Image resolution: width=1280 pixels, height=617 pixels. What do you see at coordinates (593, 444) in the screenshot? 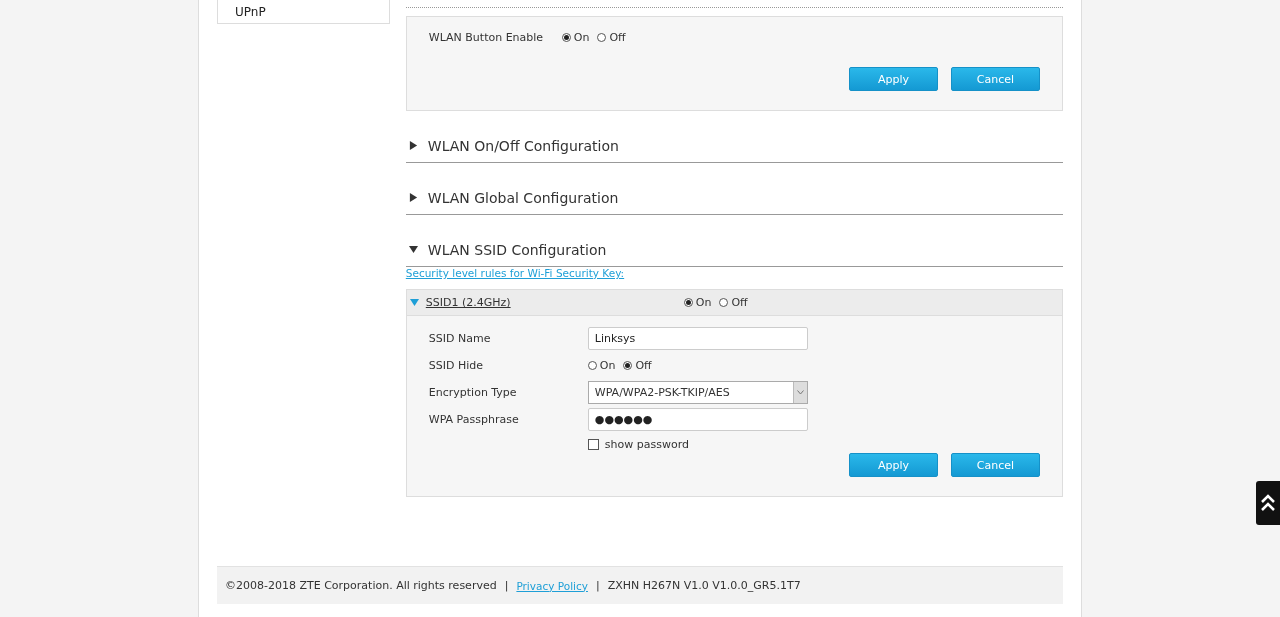
I see `checkbox` at bounding box center [593, 444].